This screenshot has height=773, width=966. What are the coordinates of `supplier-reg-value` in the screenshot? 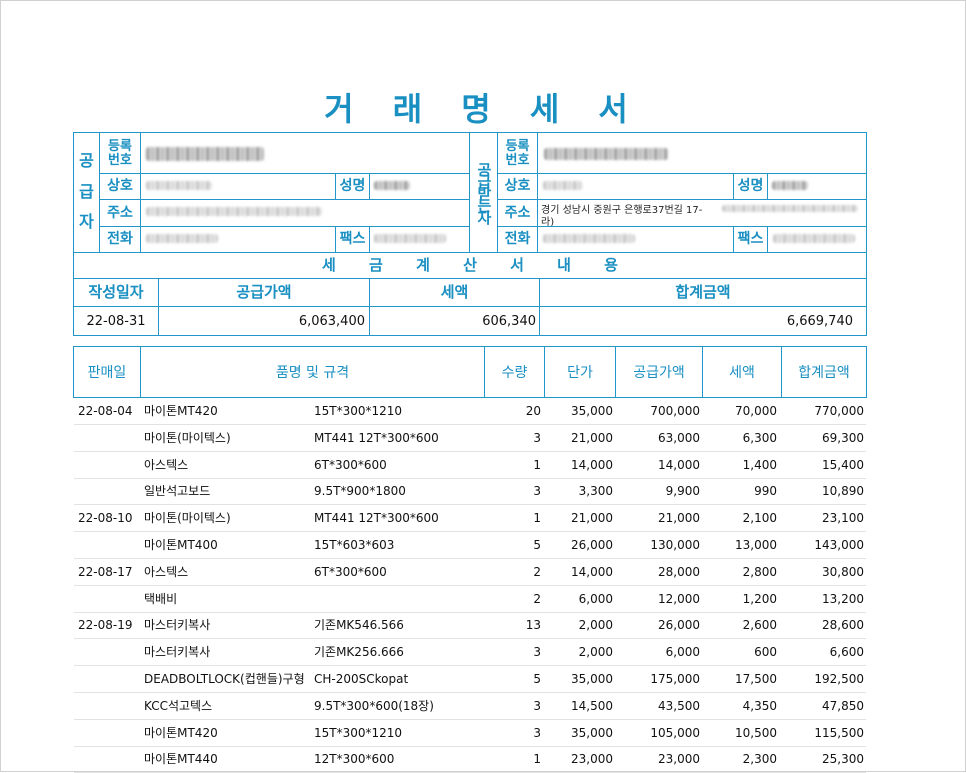 It's located at (205, 154).